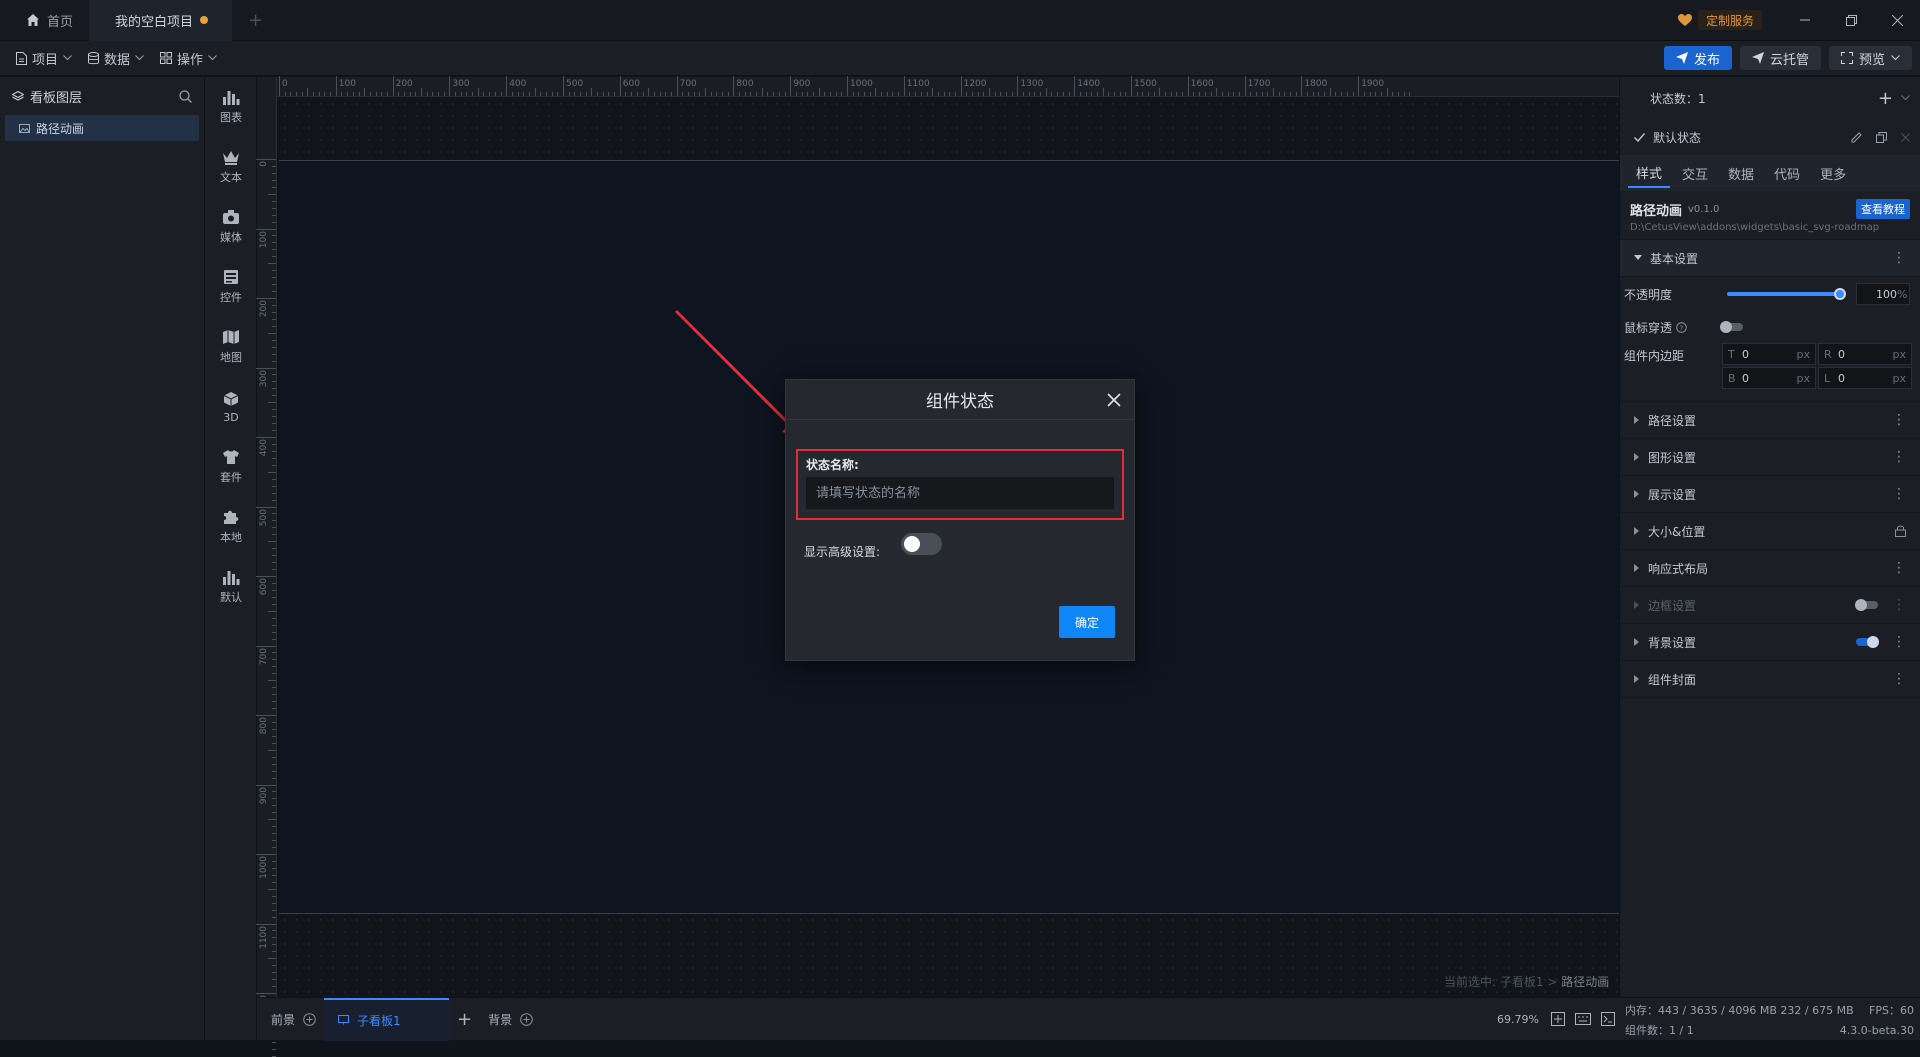 The height and width of the screenshot is (1057, 1920). Describe the element at coordinates (1885, 98) in the screenshot. I see `add-state-icon: +` at that location.